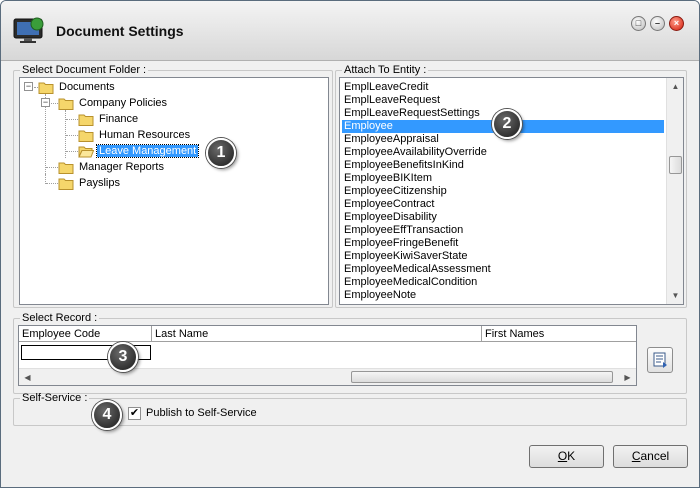  I want to click on column-header-last-name: Last Name, so click(317, 334).